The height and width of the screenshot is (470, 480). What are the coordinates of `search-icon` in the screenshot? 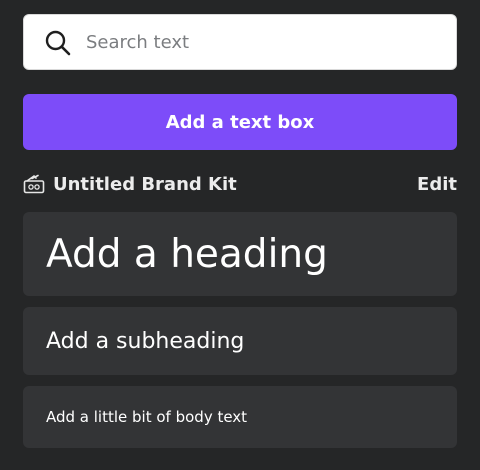 It's located at (58, 43).